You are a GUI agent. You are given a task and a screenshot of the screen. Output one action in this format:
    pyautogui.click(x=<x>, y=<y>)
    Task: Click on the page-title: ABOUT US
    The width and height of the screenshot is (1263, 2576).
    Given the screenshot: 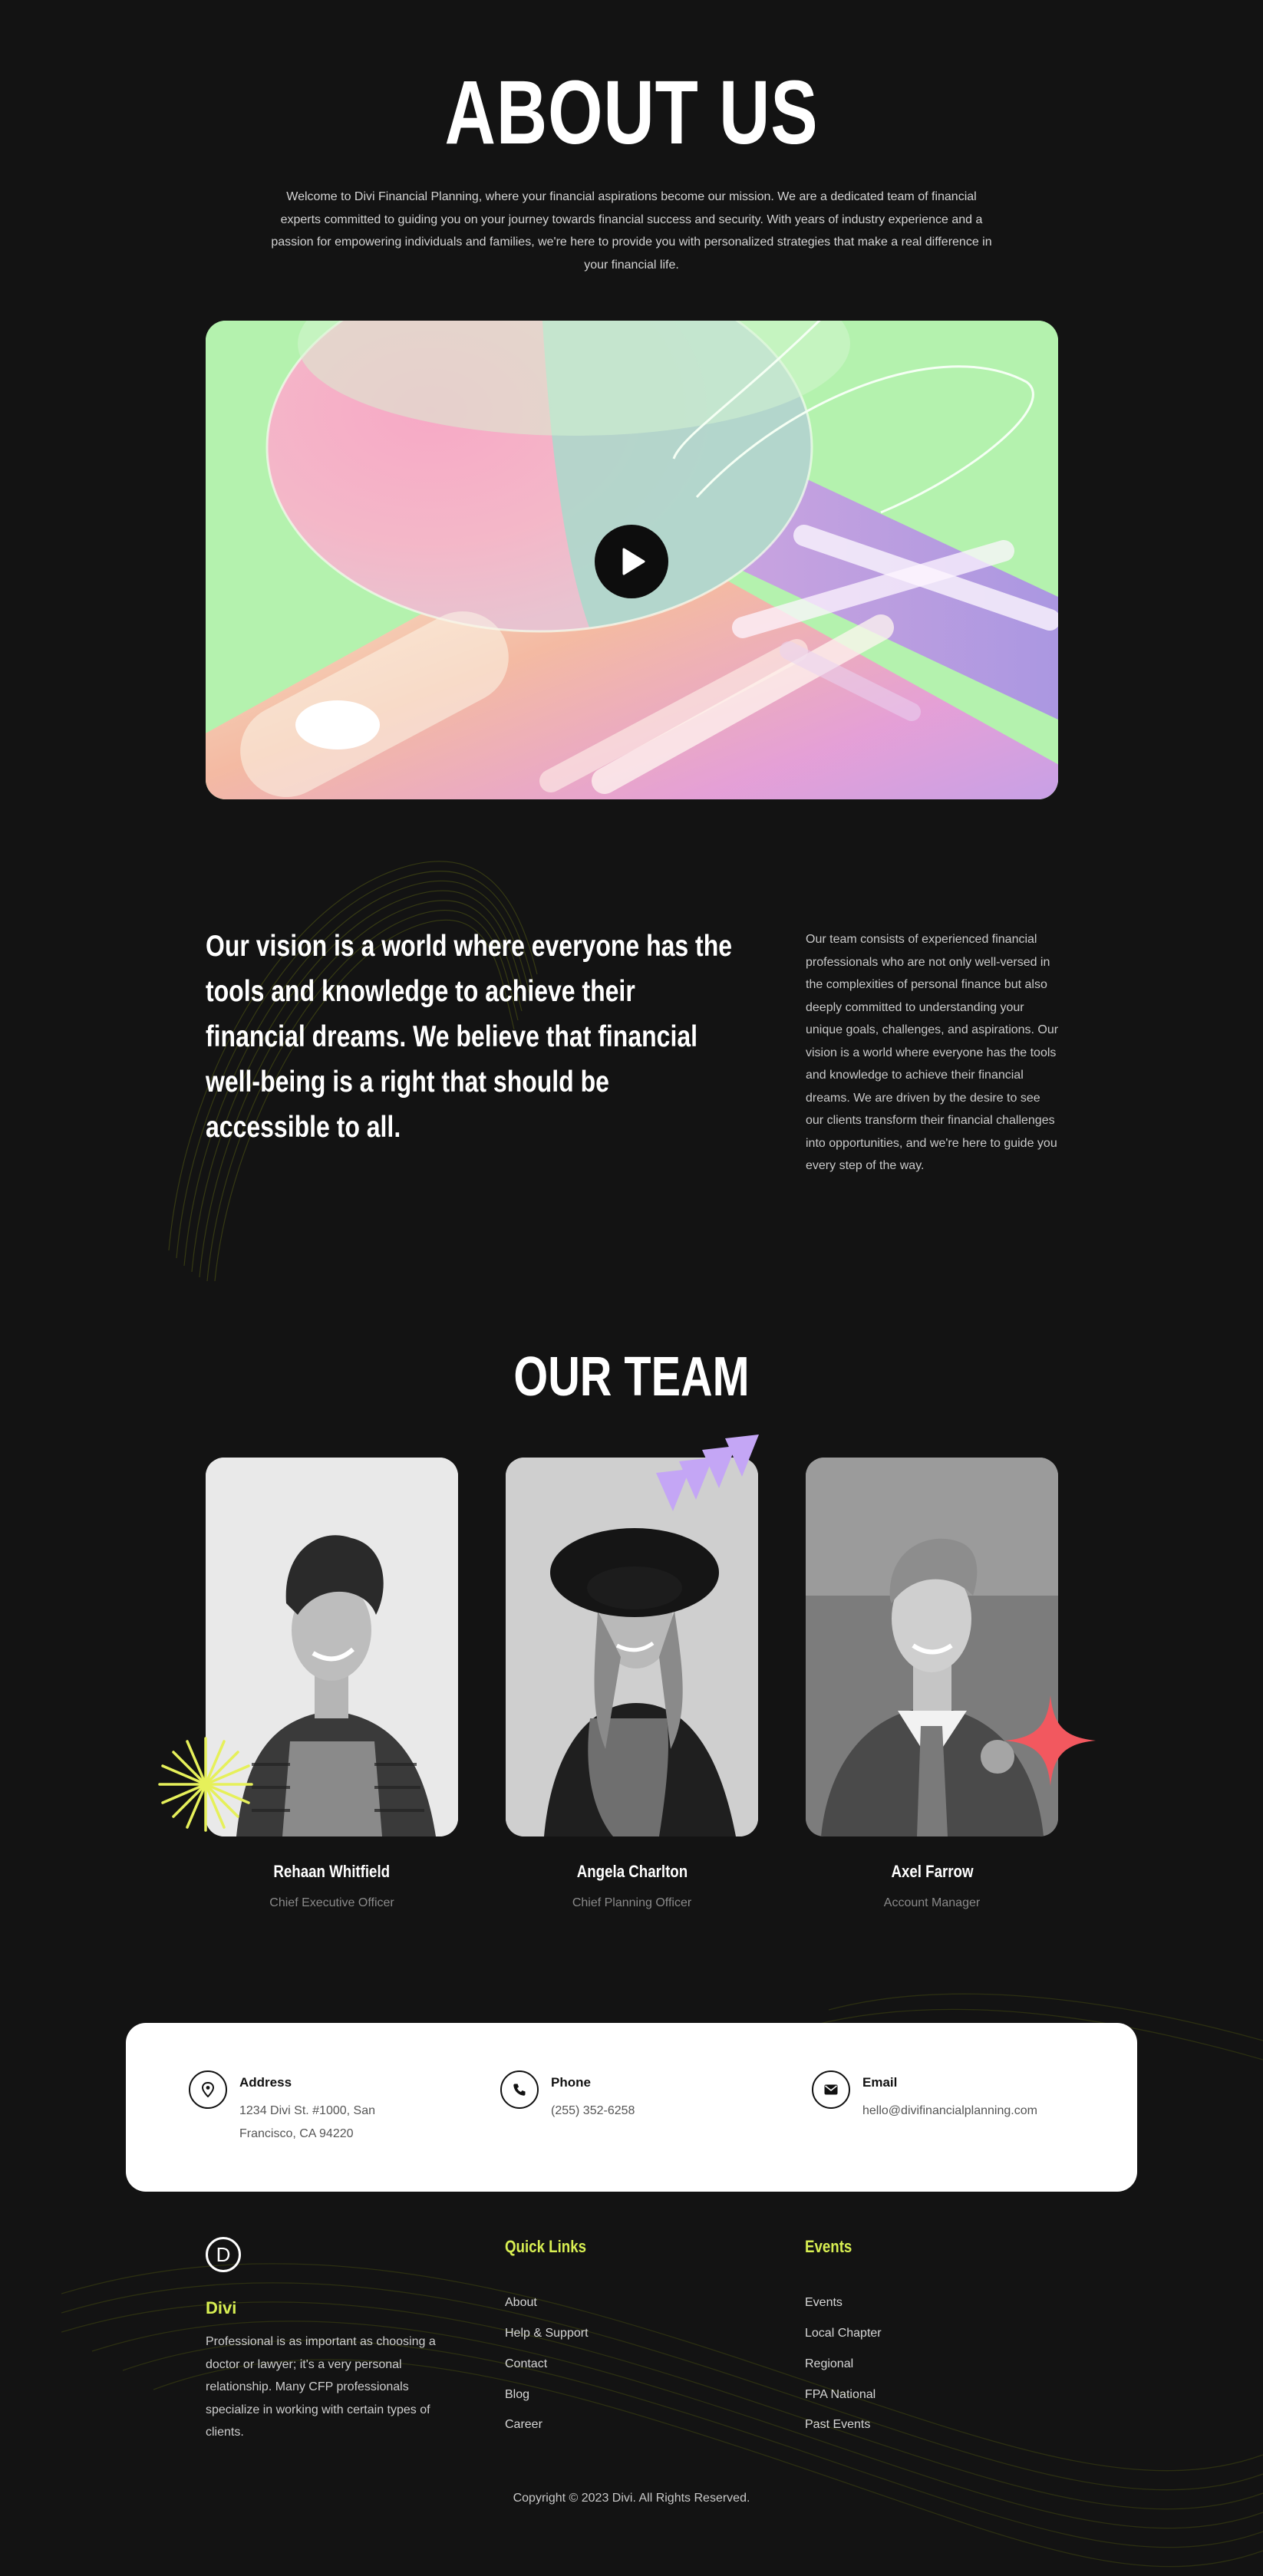 What is the action you would take?
    pyautogui.click(x=631, y=112)
    